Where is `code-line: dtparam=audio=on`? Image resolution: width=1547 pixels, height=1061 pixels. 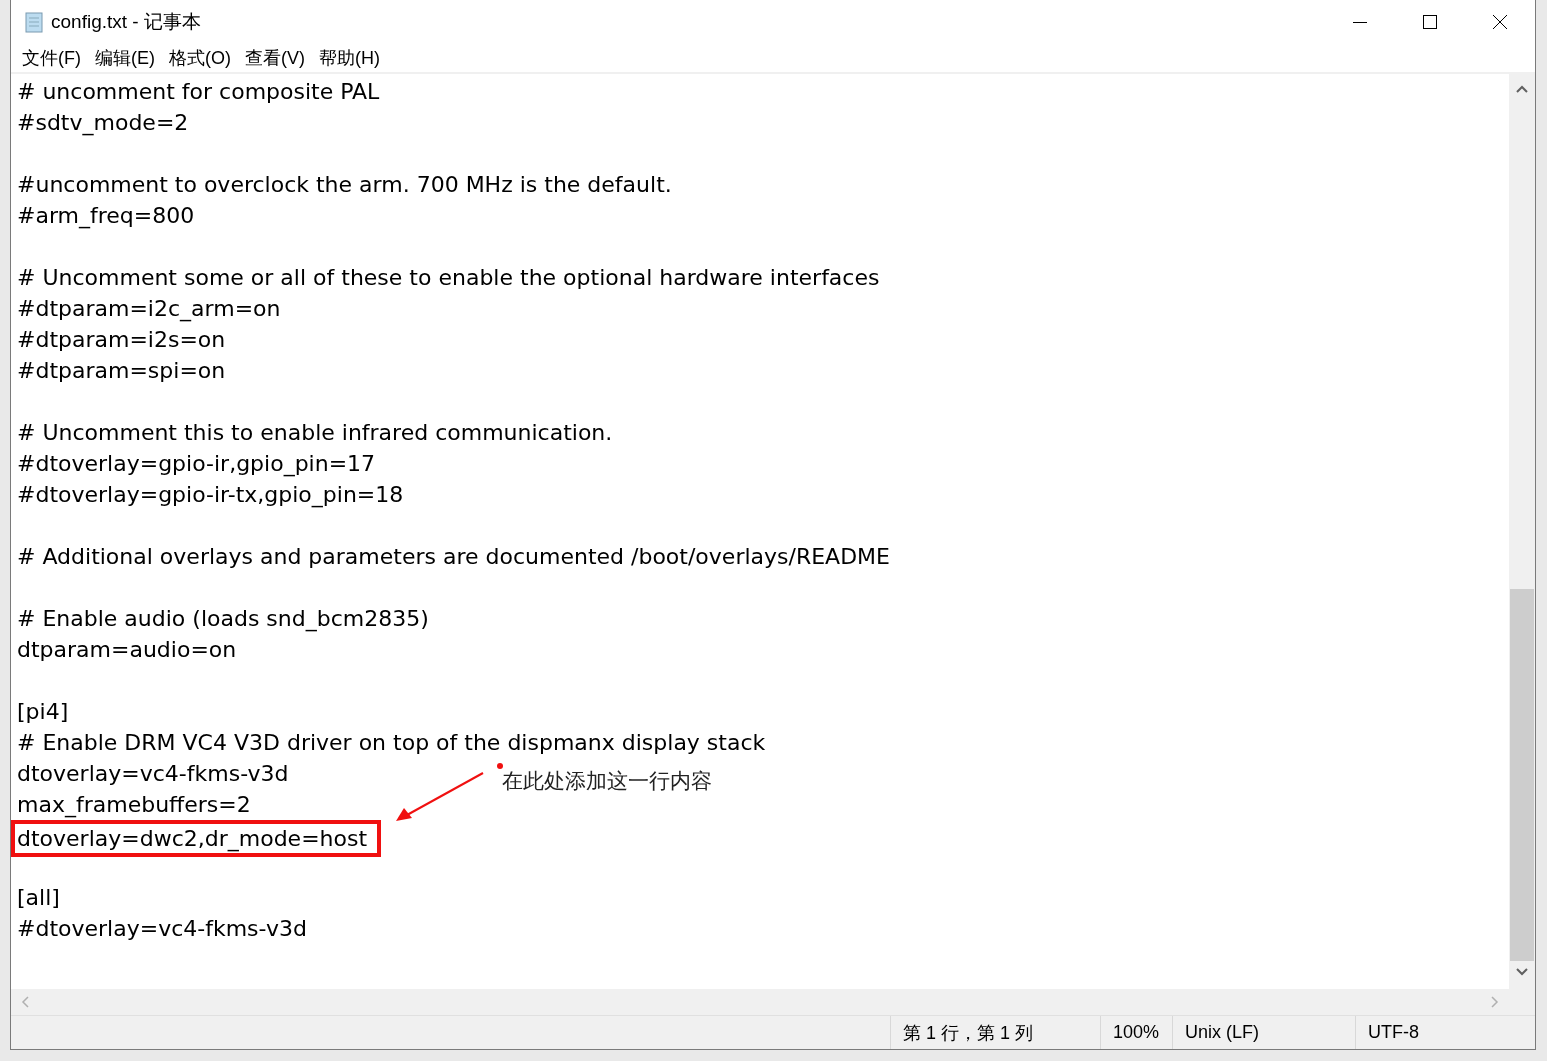
code-line: dtparam=audio=on is located at coordinates (127, 650).